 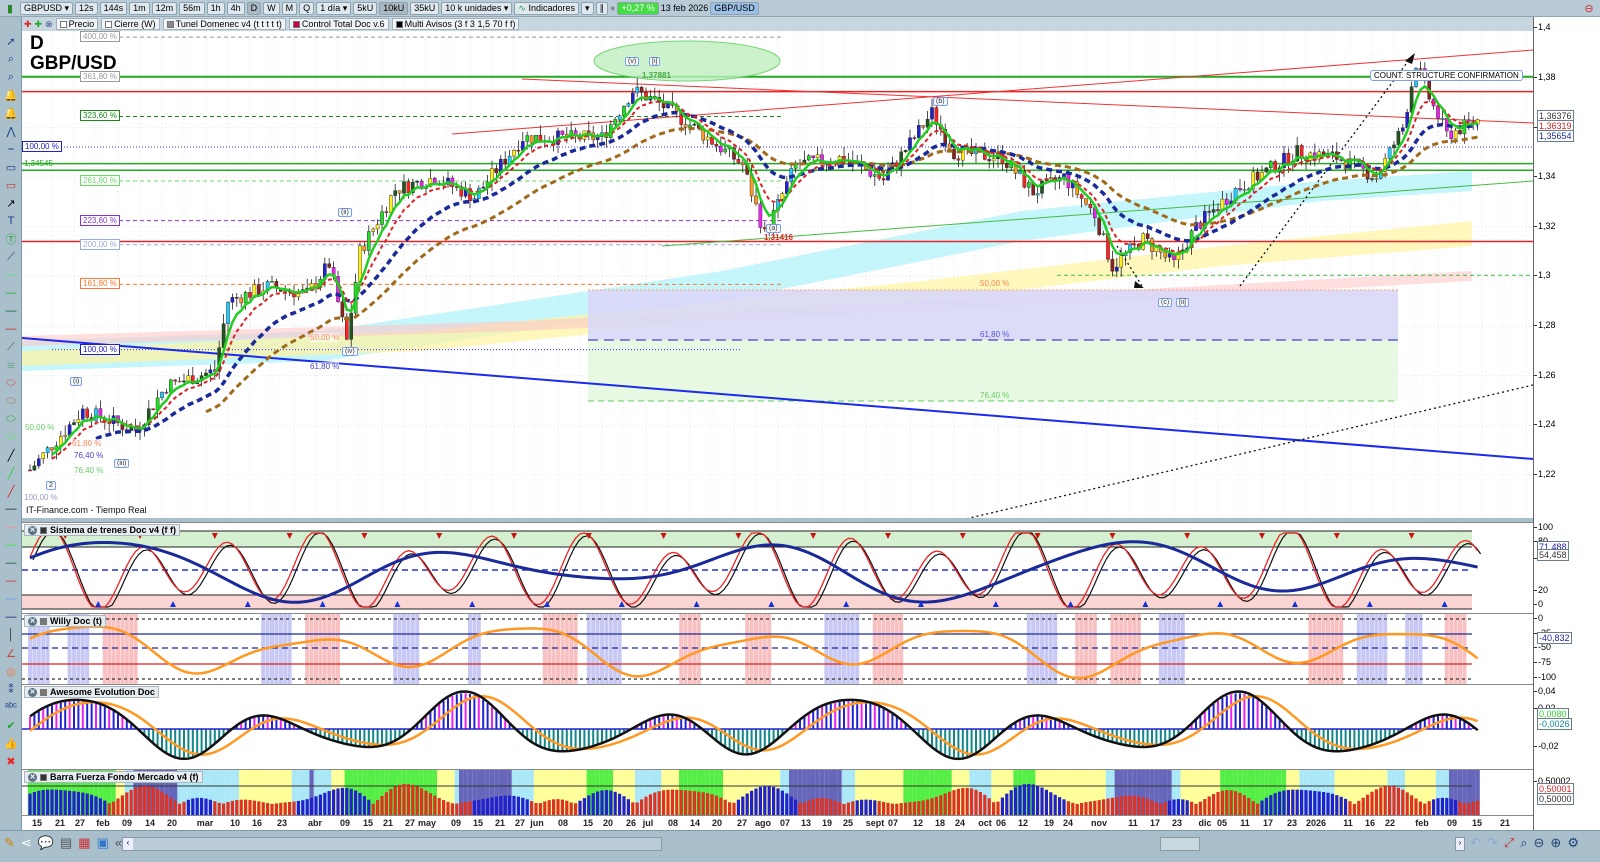 What do you see at coordinates (334, 8) in the screenshot?
I see `range-dropdown: 1 día ▾` at bounding box center [334, 8].